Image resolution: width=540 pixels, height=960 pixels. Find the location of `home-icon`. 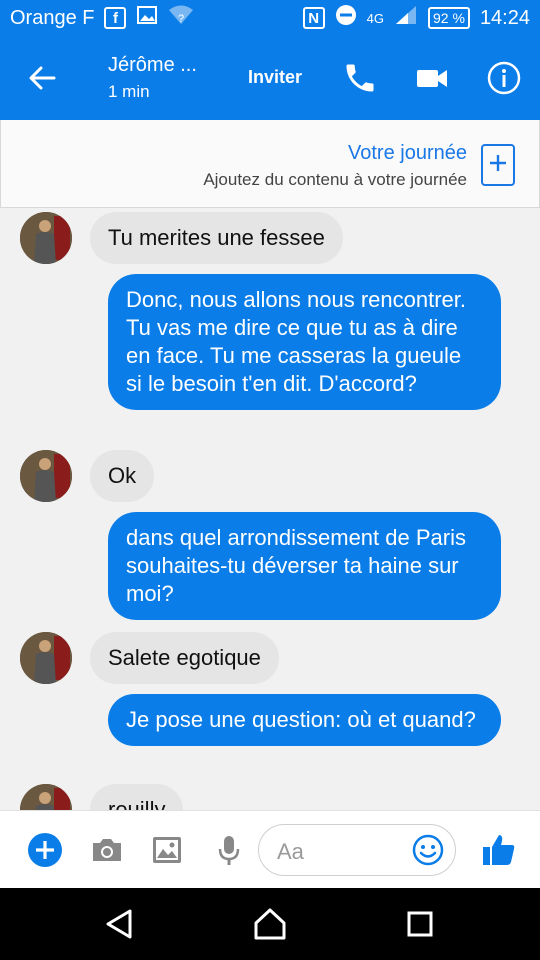

home-icon is located at coordinates (270, 924).